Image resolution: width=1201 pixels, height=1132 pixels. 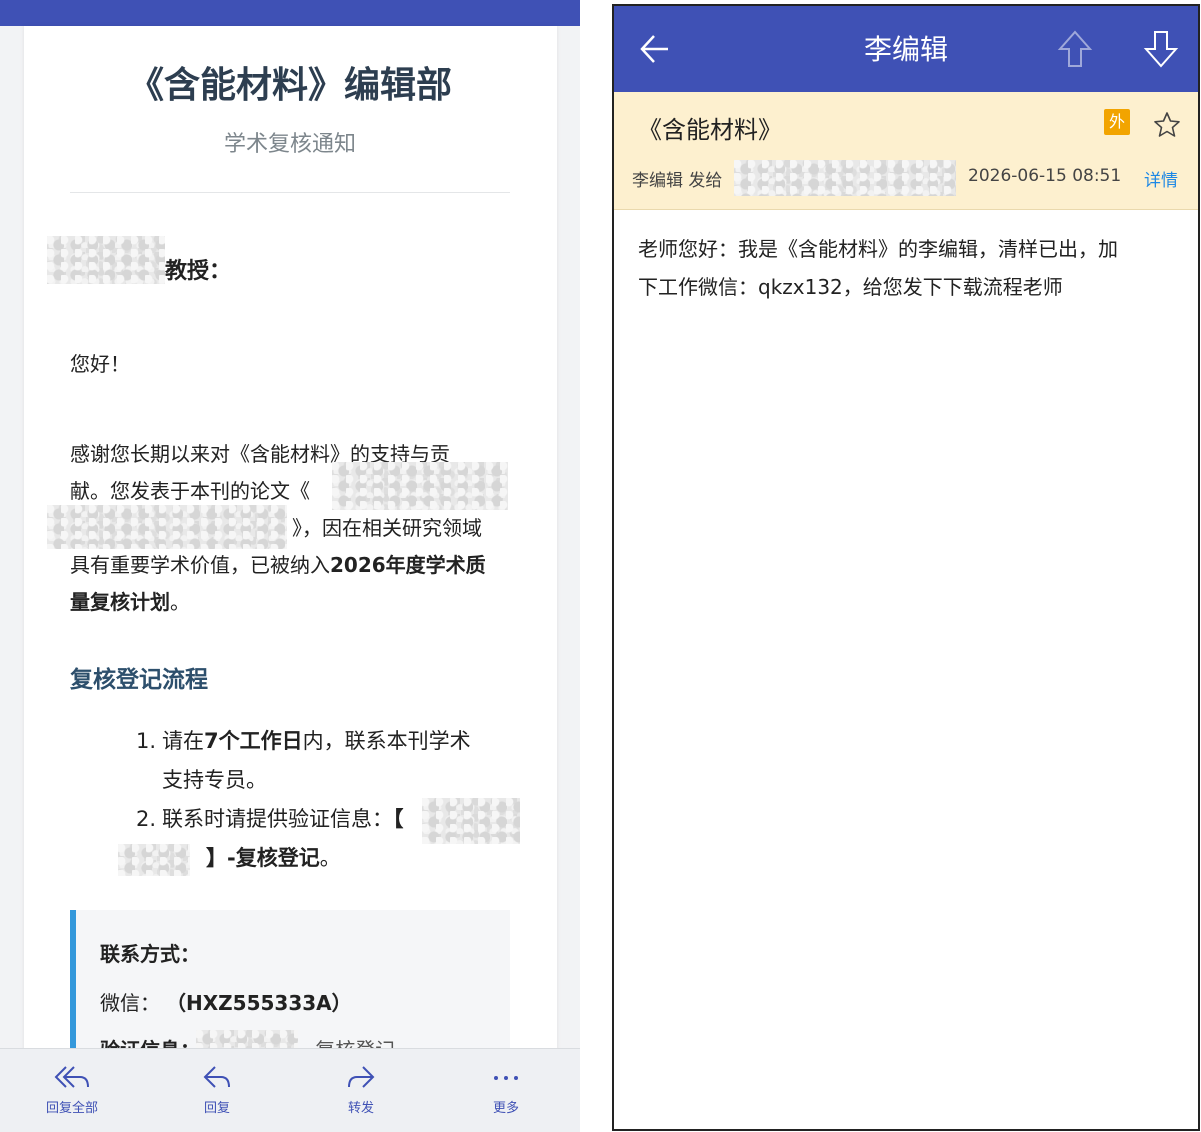 What do you see at coordinates (106, 260) in the screenshot?
I see `redacted-name` at bounding box center [106, 260].